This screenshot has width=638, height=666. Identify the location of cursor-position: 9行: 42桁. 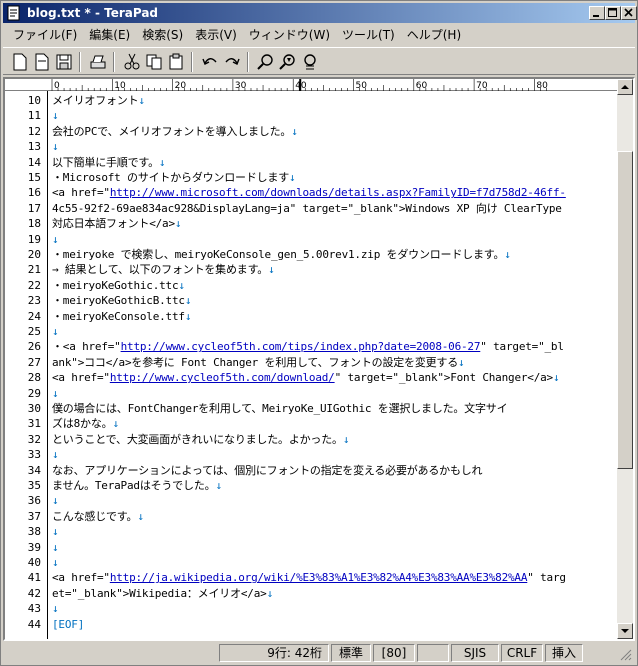
(274, 653).